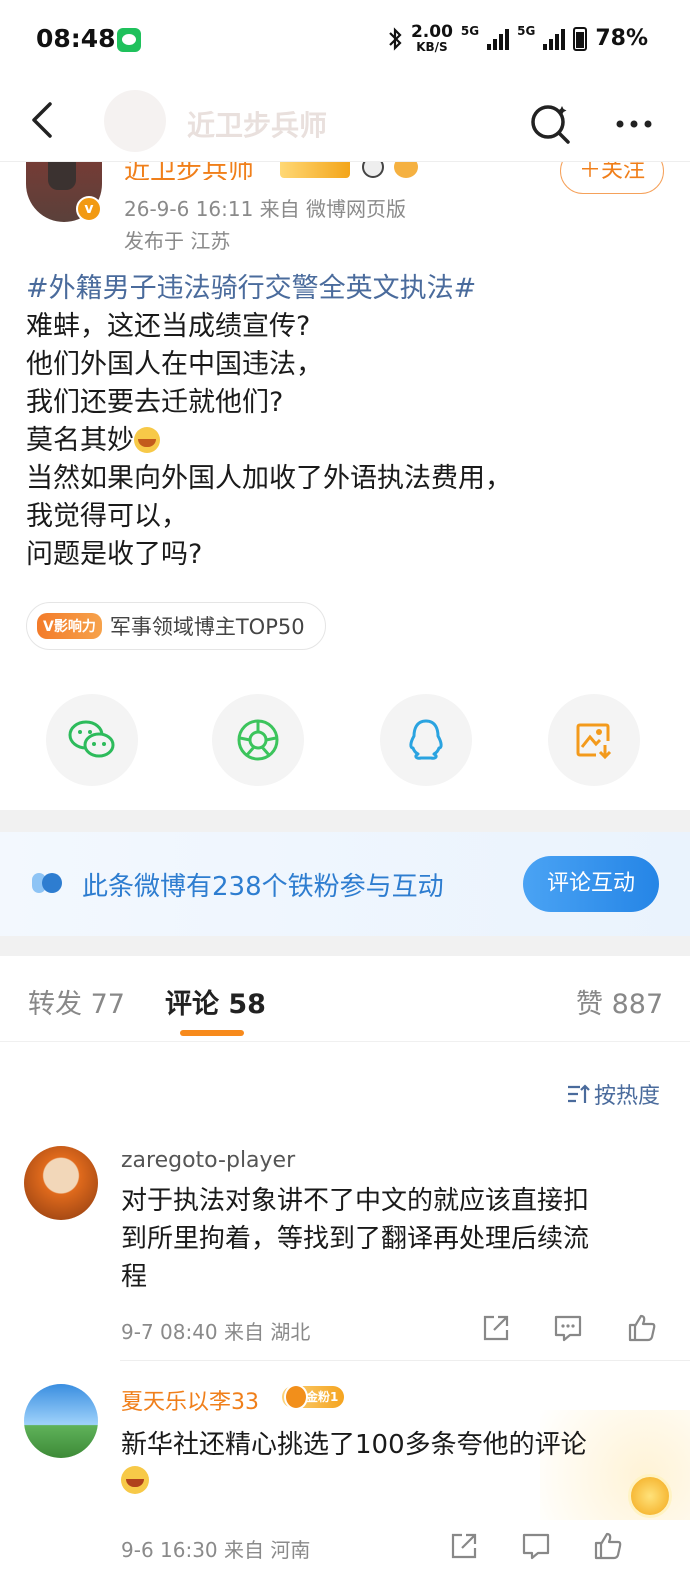  Describe the element at coordinates (580, 38) in the screenshot. I see `battery-icon` at that location.